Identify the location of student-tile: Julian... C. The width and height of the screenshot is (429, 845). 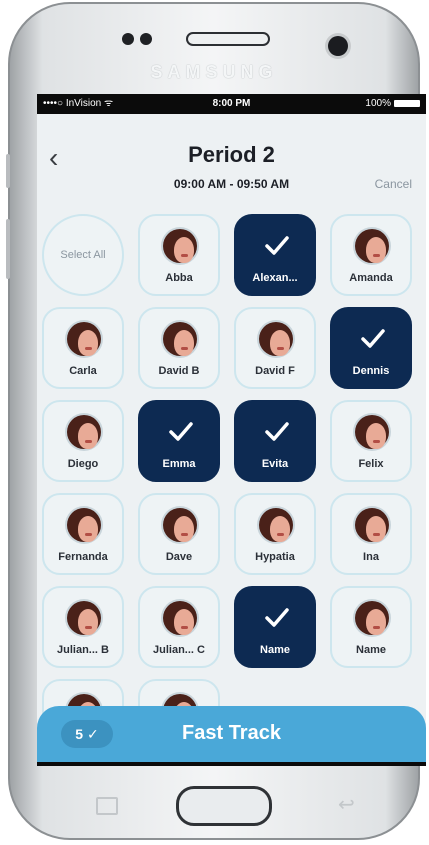
(179, 627).